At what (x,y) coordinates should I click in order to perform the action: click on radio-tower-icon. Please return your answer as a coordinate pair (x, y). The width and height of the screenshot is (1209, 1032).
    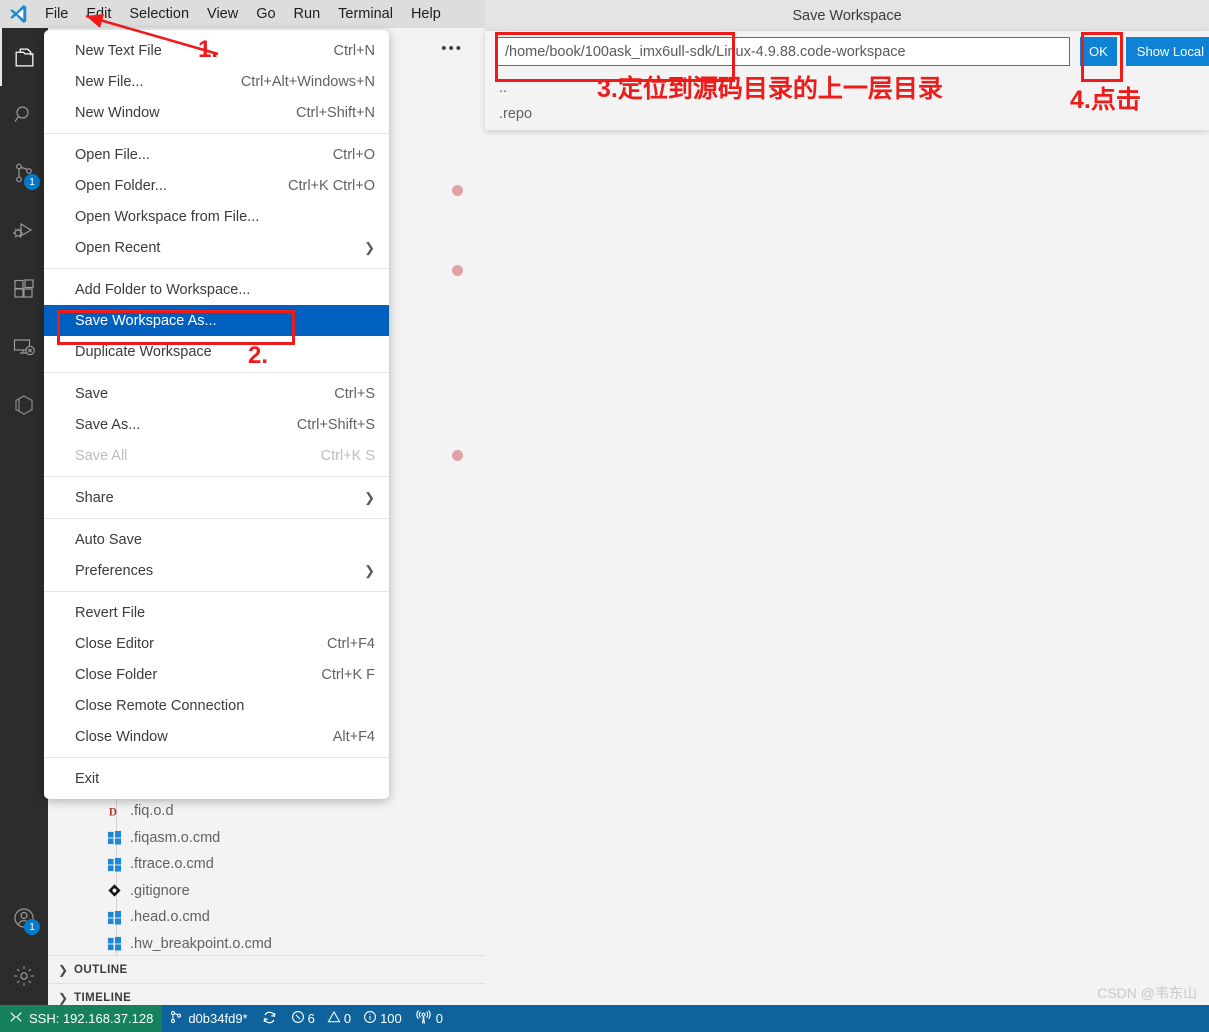
    Looking at the image, I should click on (423, 1018).